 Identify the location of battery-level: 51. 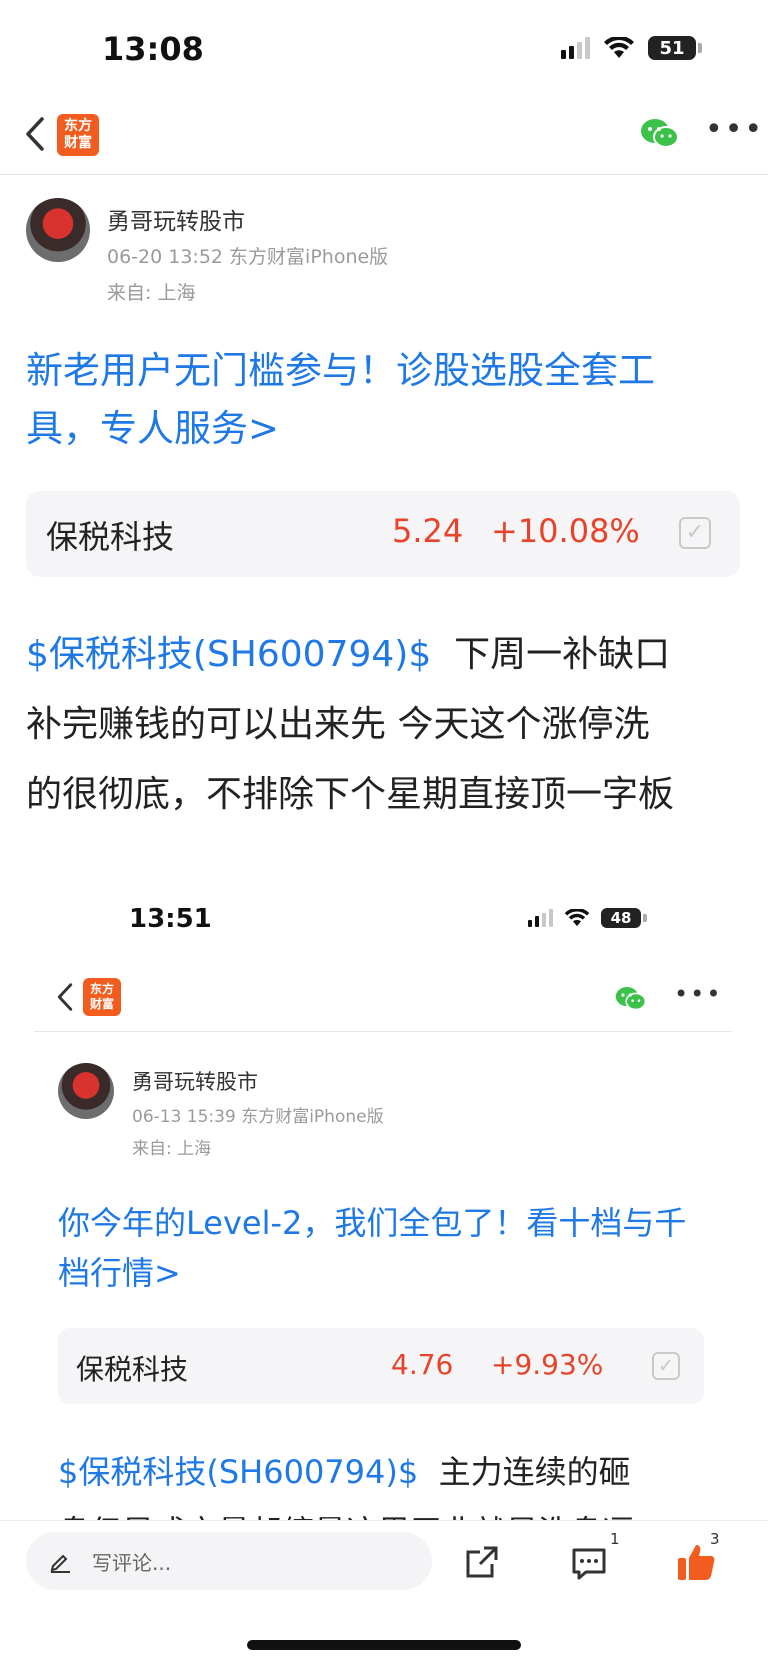
(672, 48).